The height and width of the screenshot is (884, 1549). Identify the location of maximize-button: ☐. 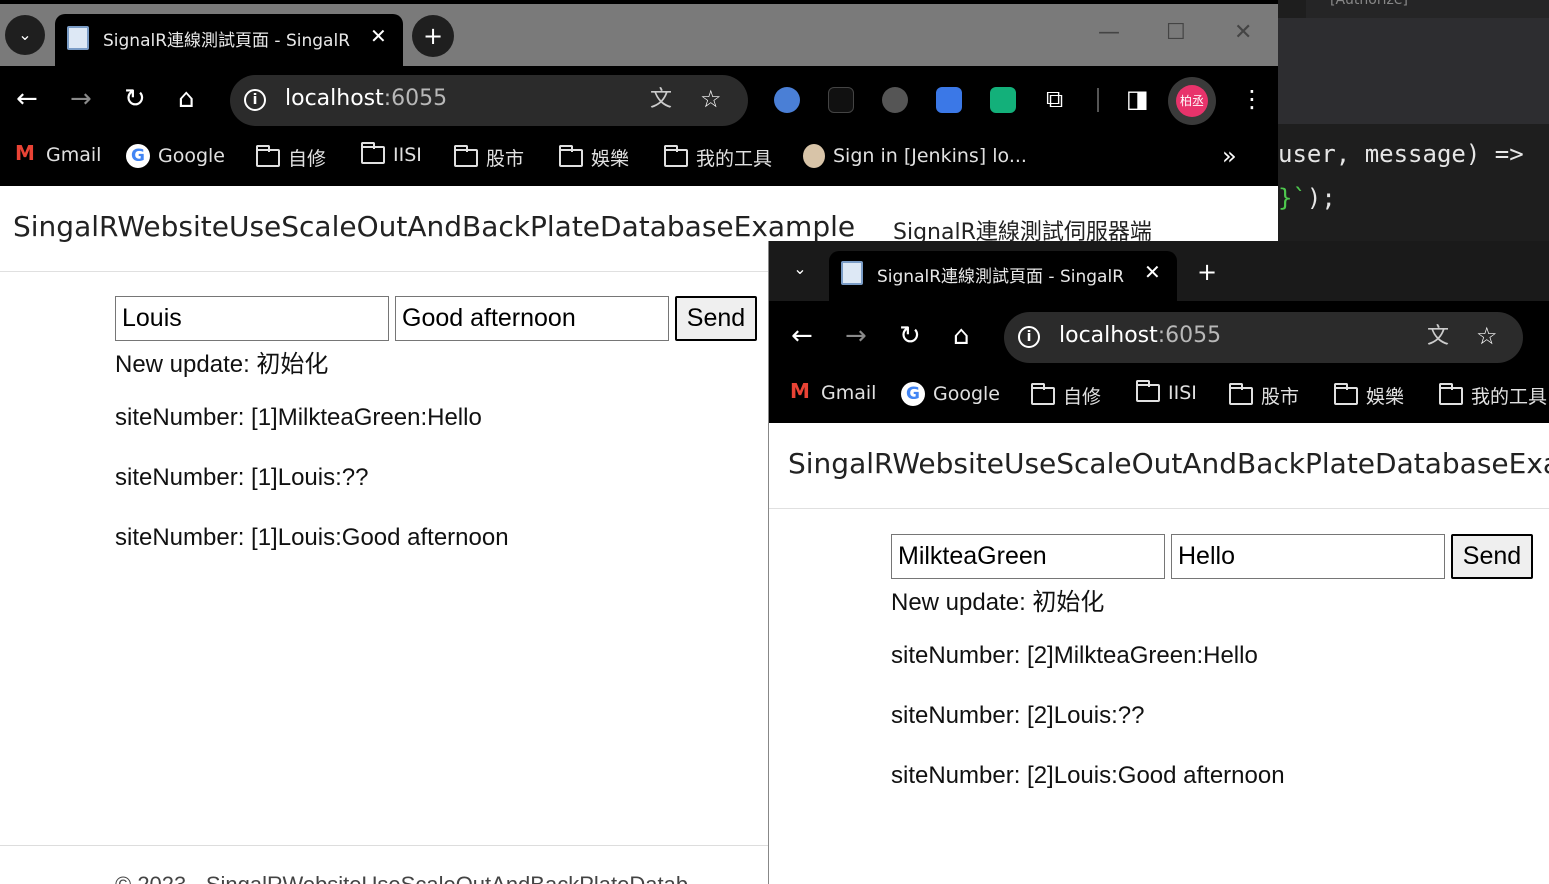
(1176, 32).